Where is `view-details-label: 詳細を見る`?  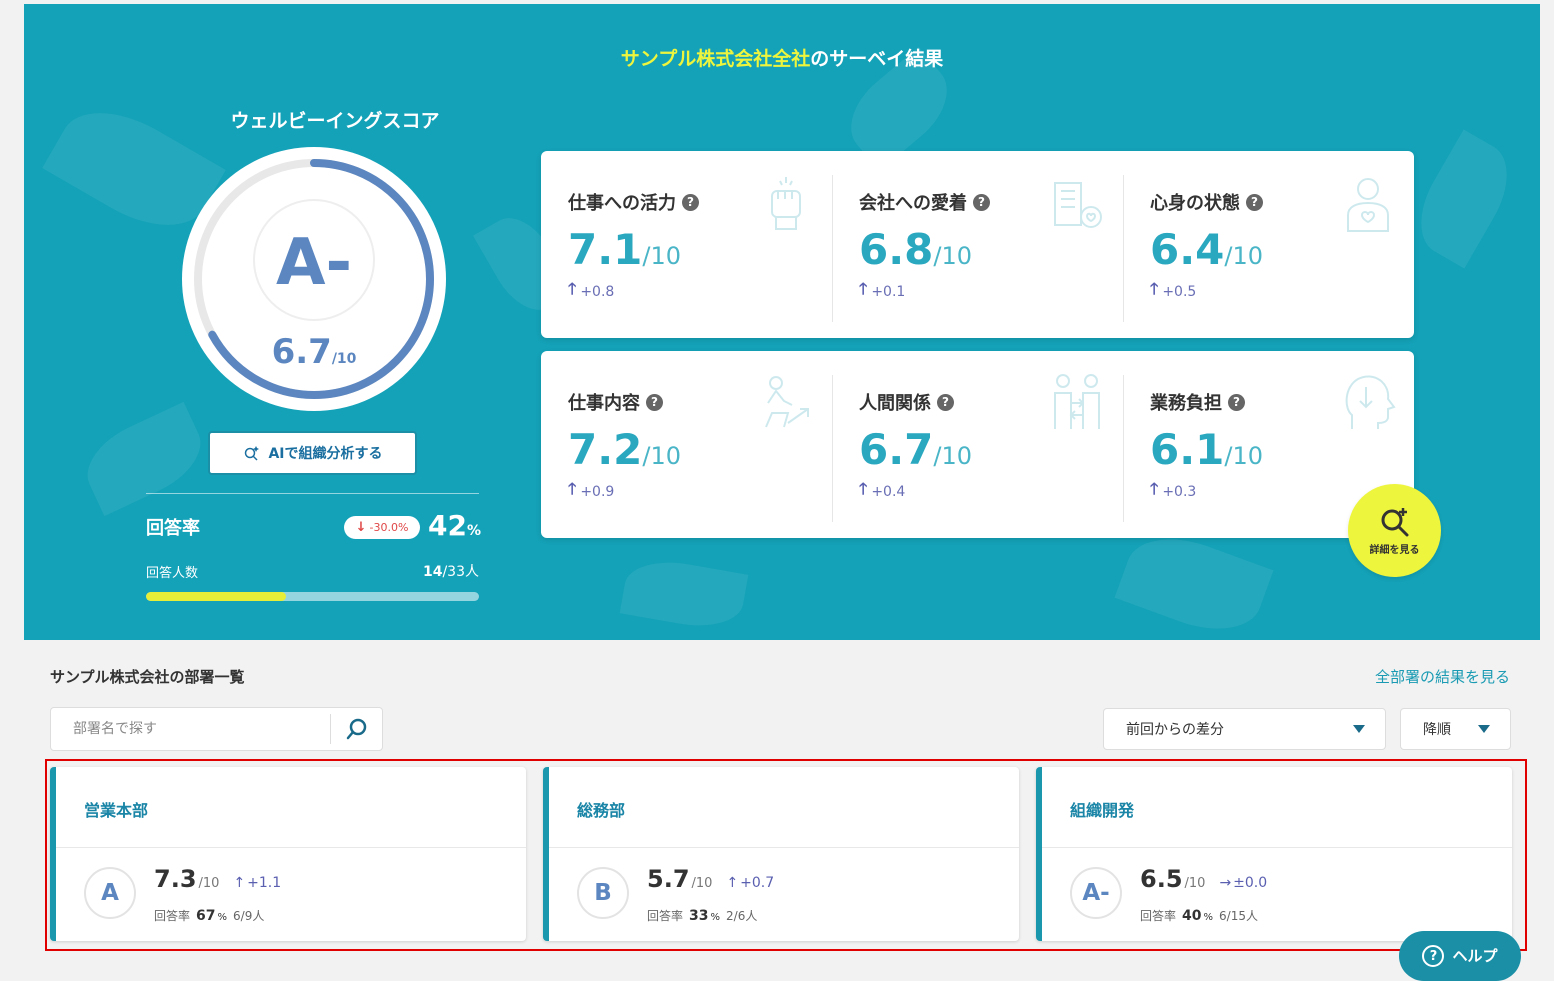
view-details-label: 詳細を見る is located at coordinates (1394, 550).